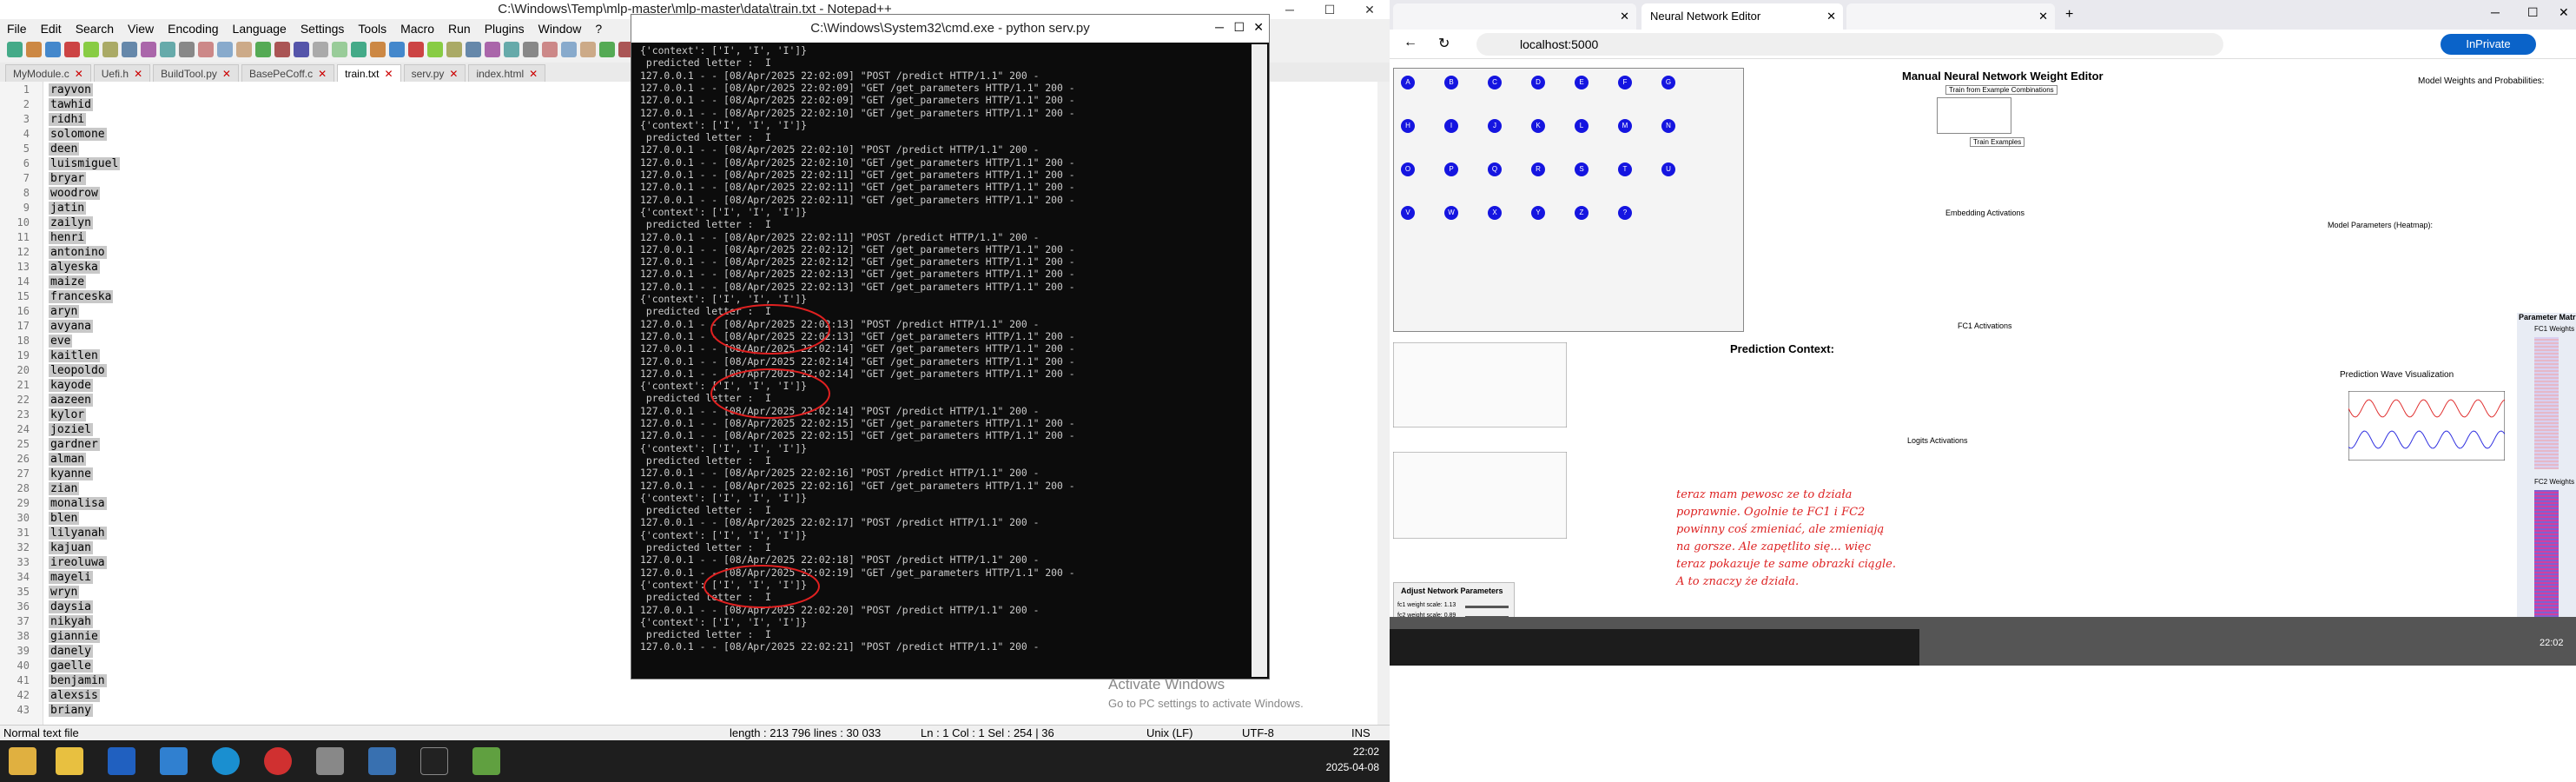 This screenshot has width=2576, height=782. I want to click on network-node: N, so click(1668, 126).